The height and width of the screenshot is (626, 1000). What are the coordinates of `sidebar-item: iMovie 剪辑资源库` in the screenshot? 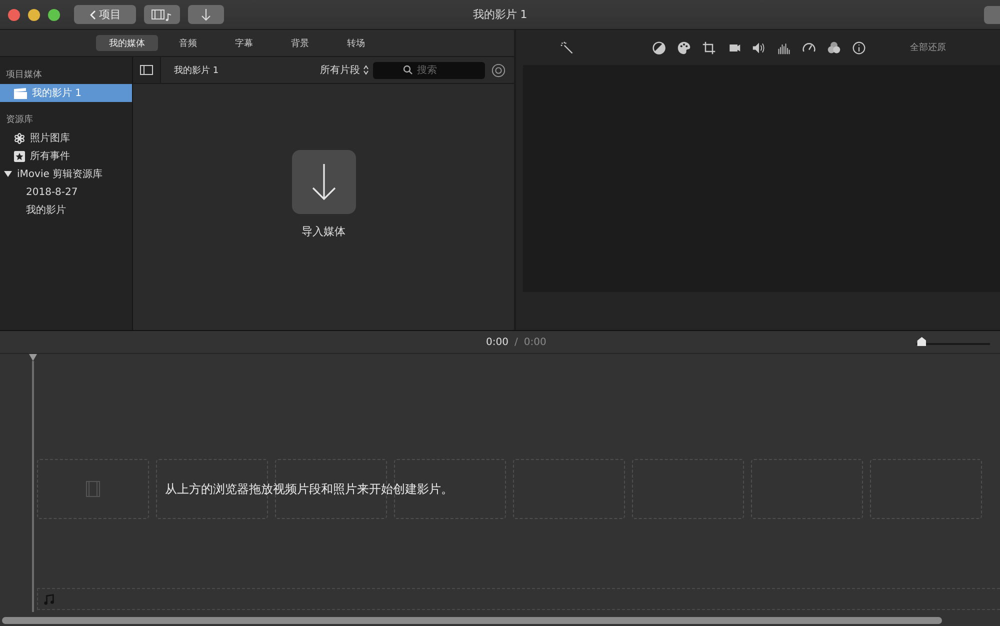 It's located at (66, 174).